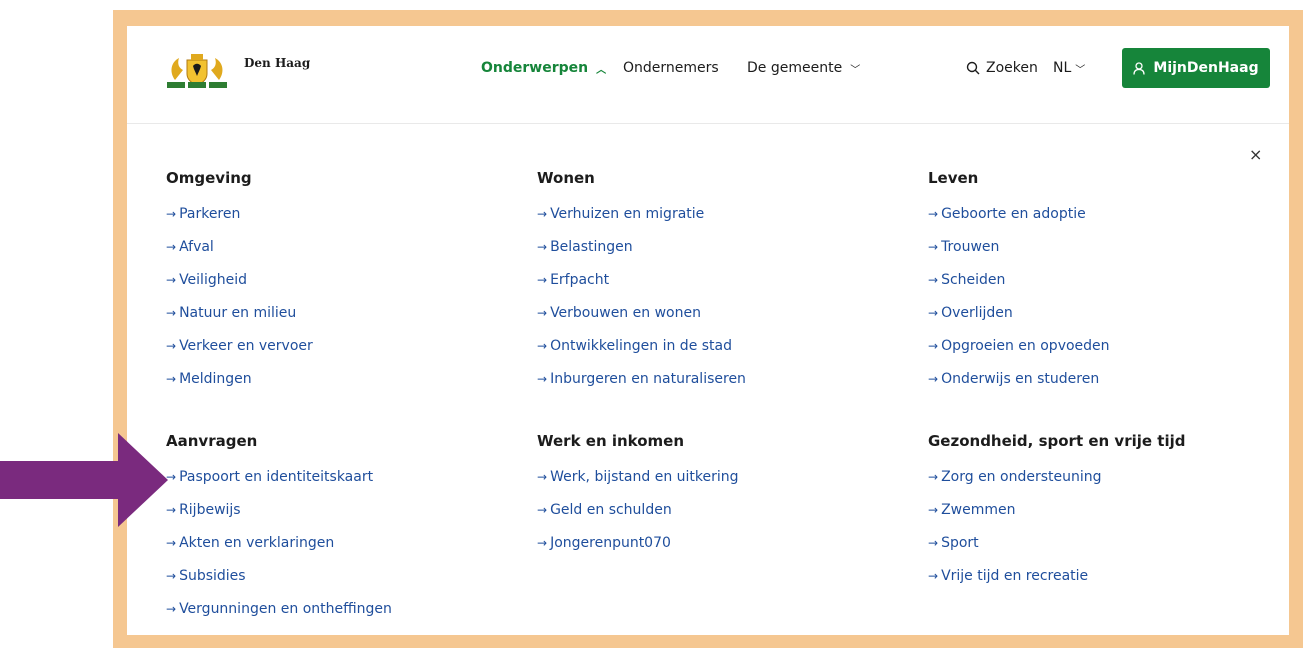 The width and height of the screenshot is (1309, 651). I want to click on menu-link: → Veiligheid, so click(239, 288).